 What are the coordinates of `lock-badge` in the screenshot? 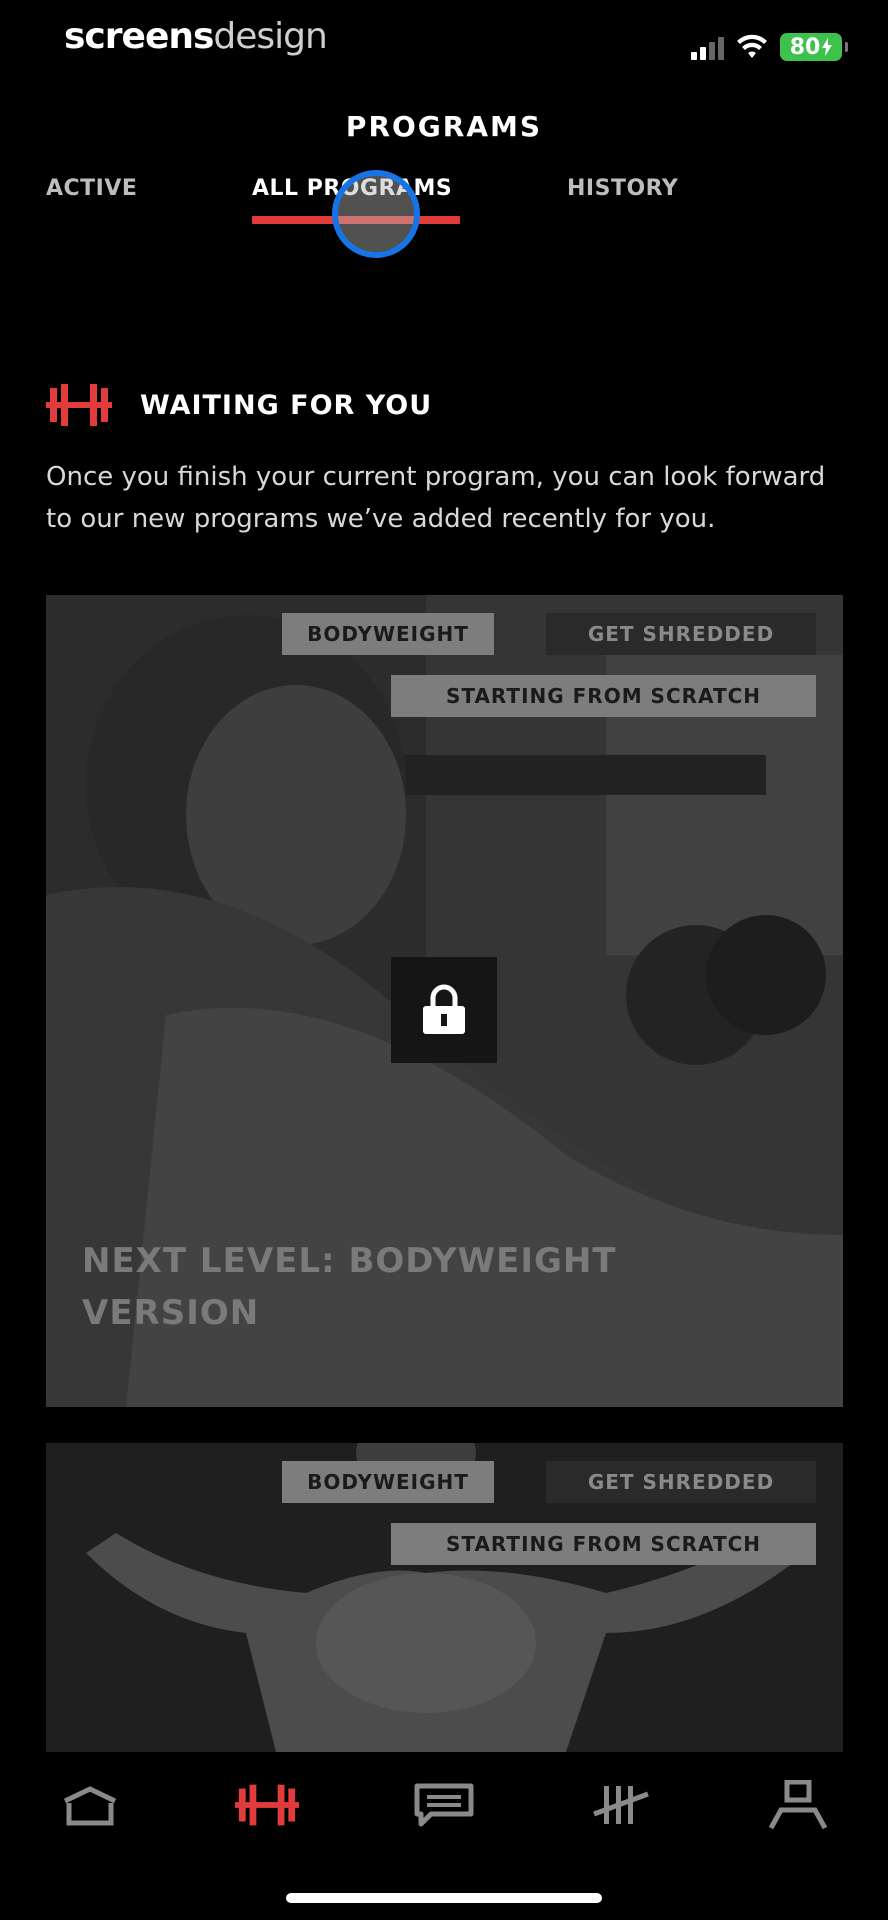 It's located at (444, 1010).